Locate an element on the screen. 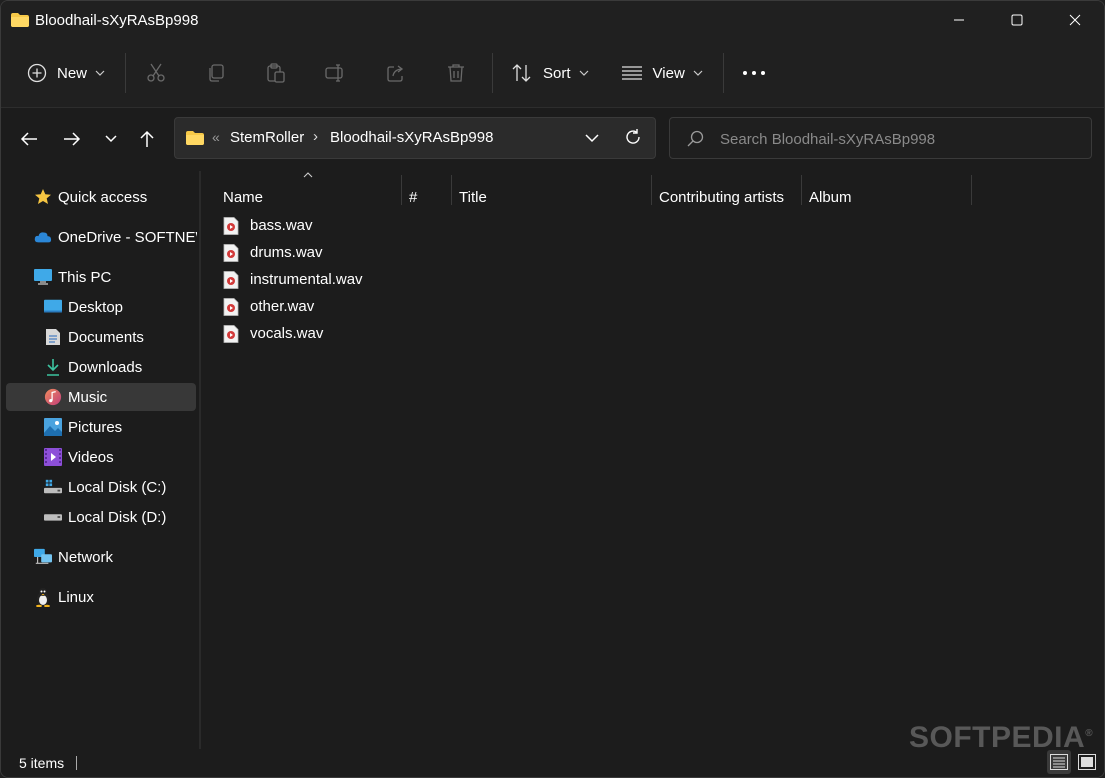 Image resolution: width=1105 pixels, height=778 pixels. search-box is located at coordinates (880, 138).